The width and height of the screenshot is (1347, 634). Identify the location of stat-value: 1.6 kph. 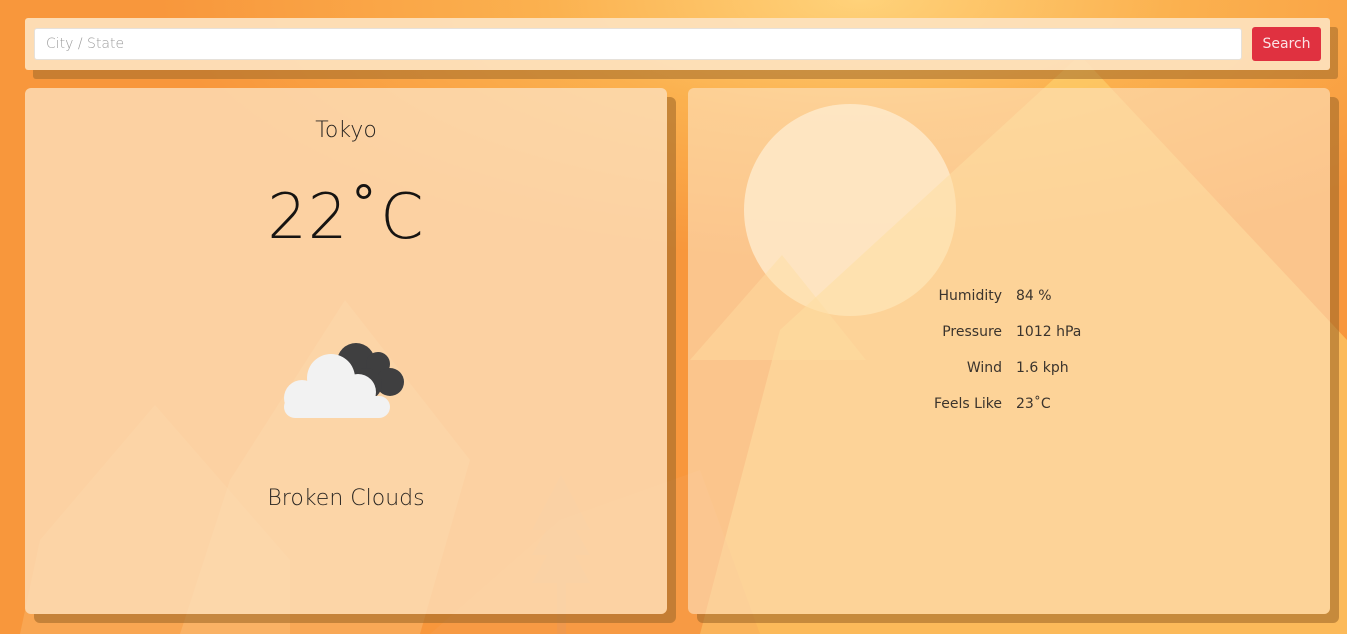
(1042, 368).